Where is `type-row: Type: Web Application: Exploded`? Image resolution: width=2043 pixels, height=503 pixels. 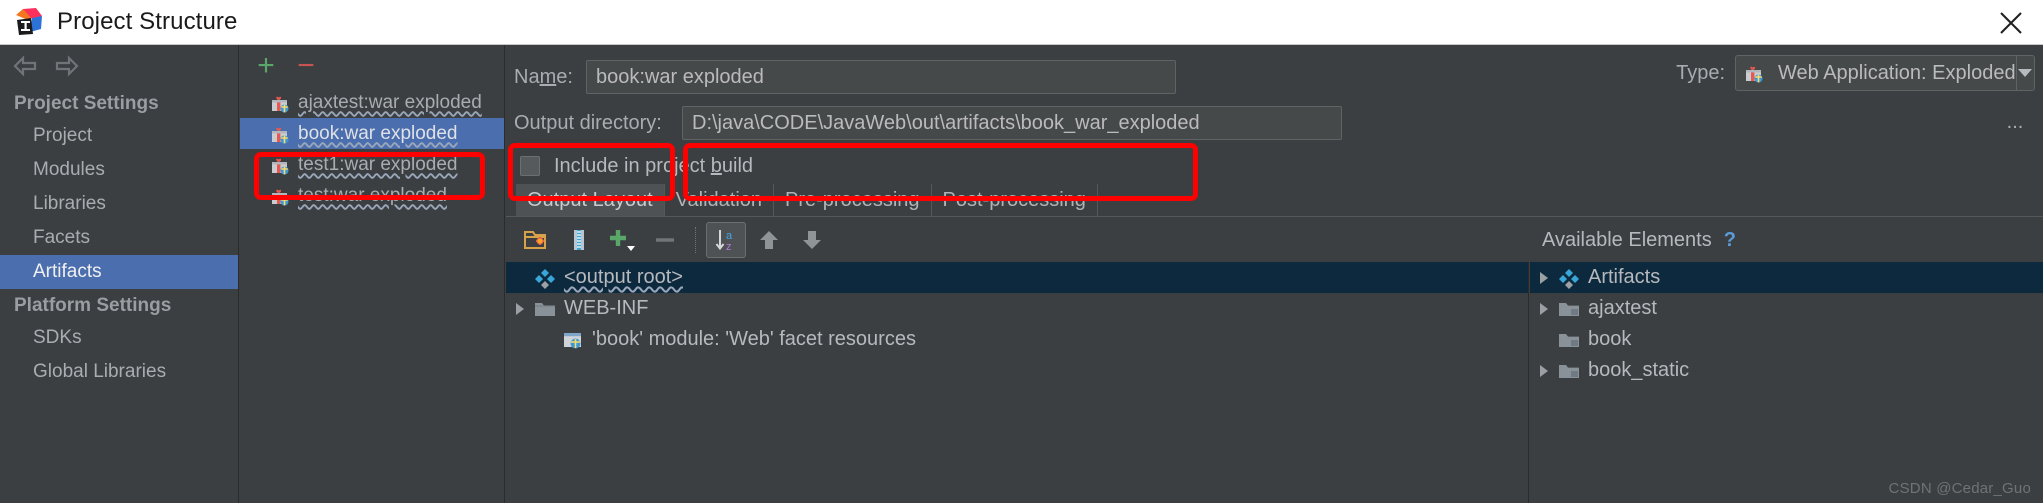
type-row: Type: Web Application: Exploded is located at coordinates (1855, 73).